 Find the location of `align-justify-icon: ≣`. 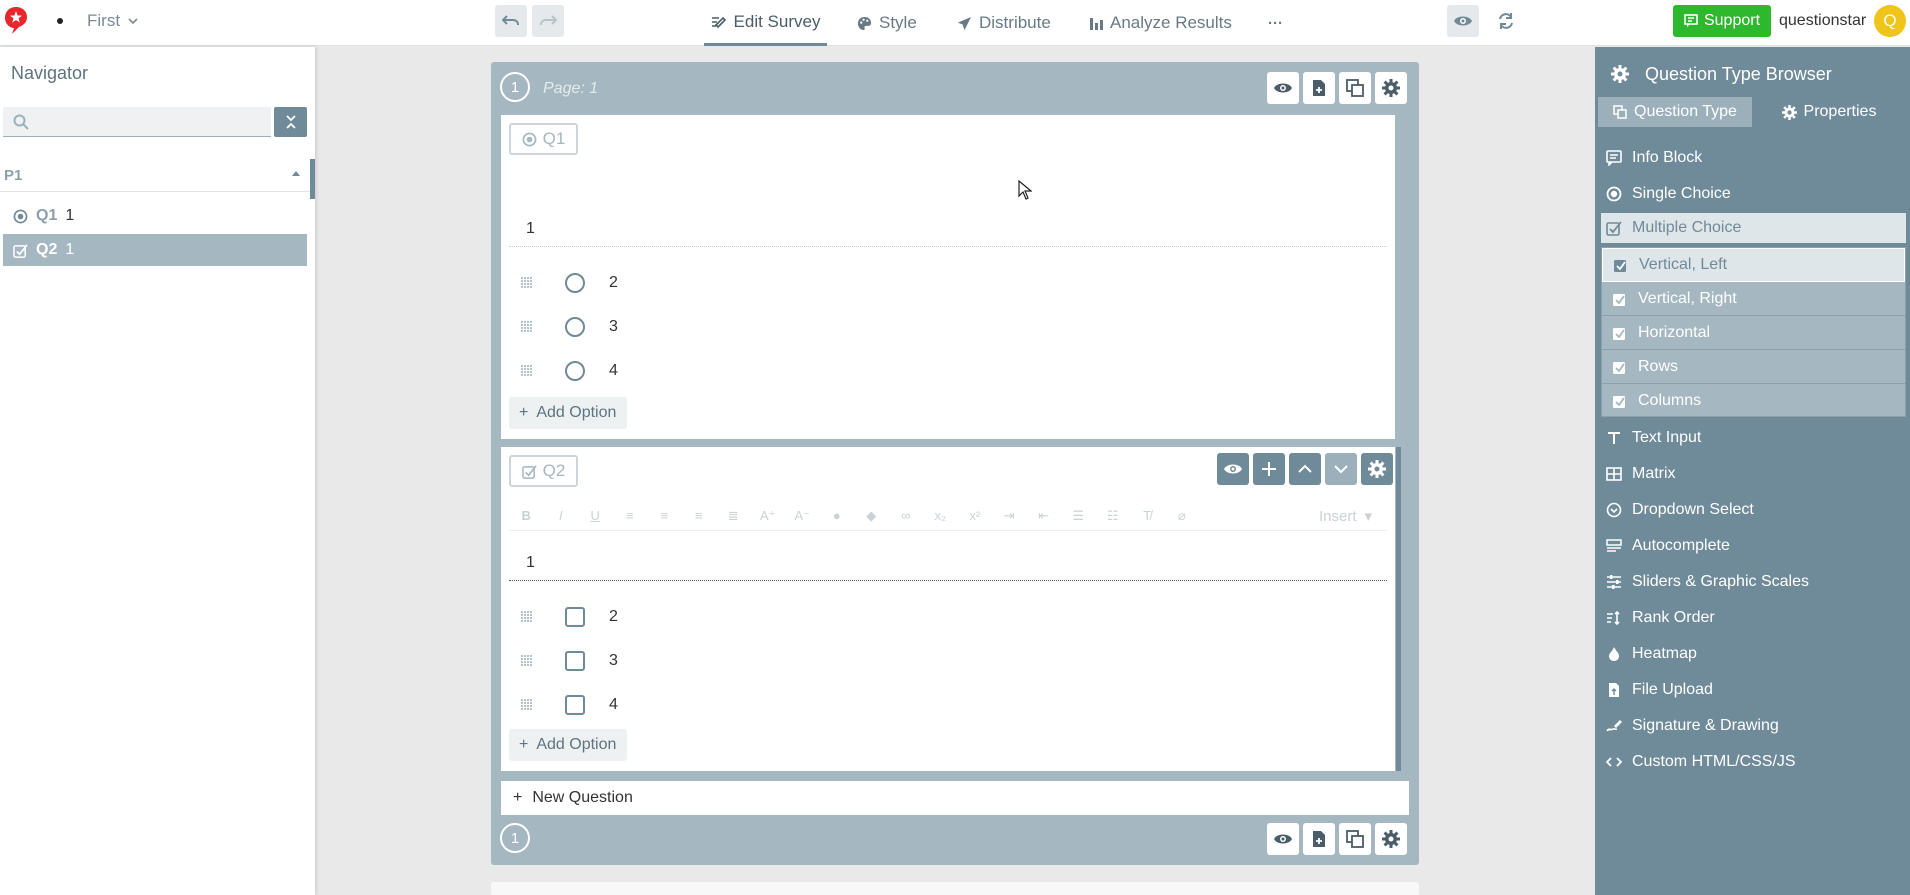

align-justify-icon: ≣ is located at coordinates (733, 516).